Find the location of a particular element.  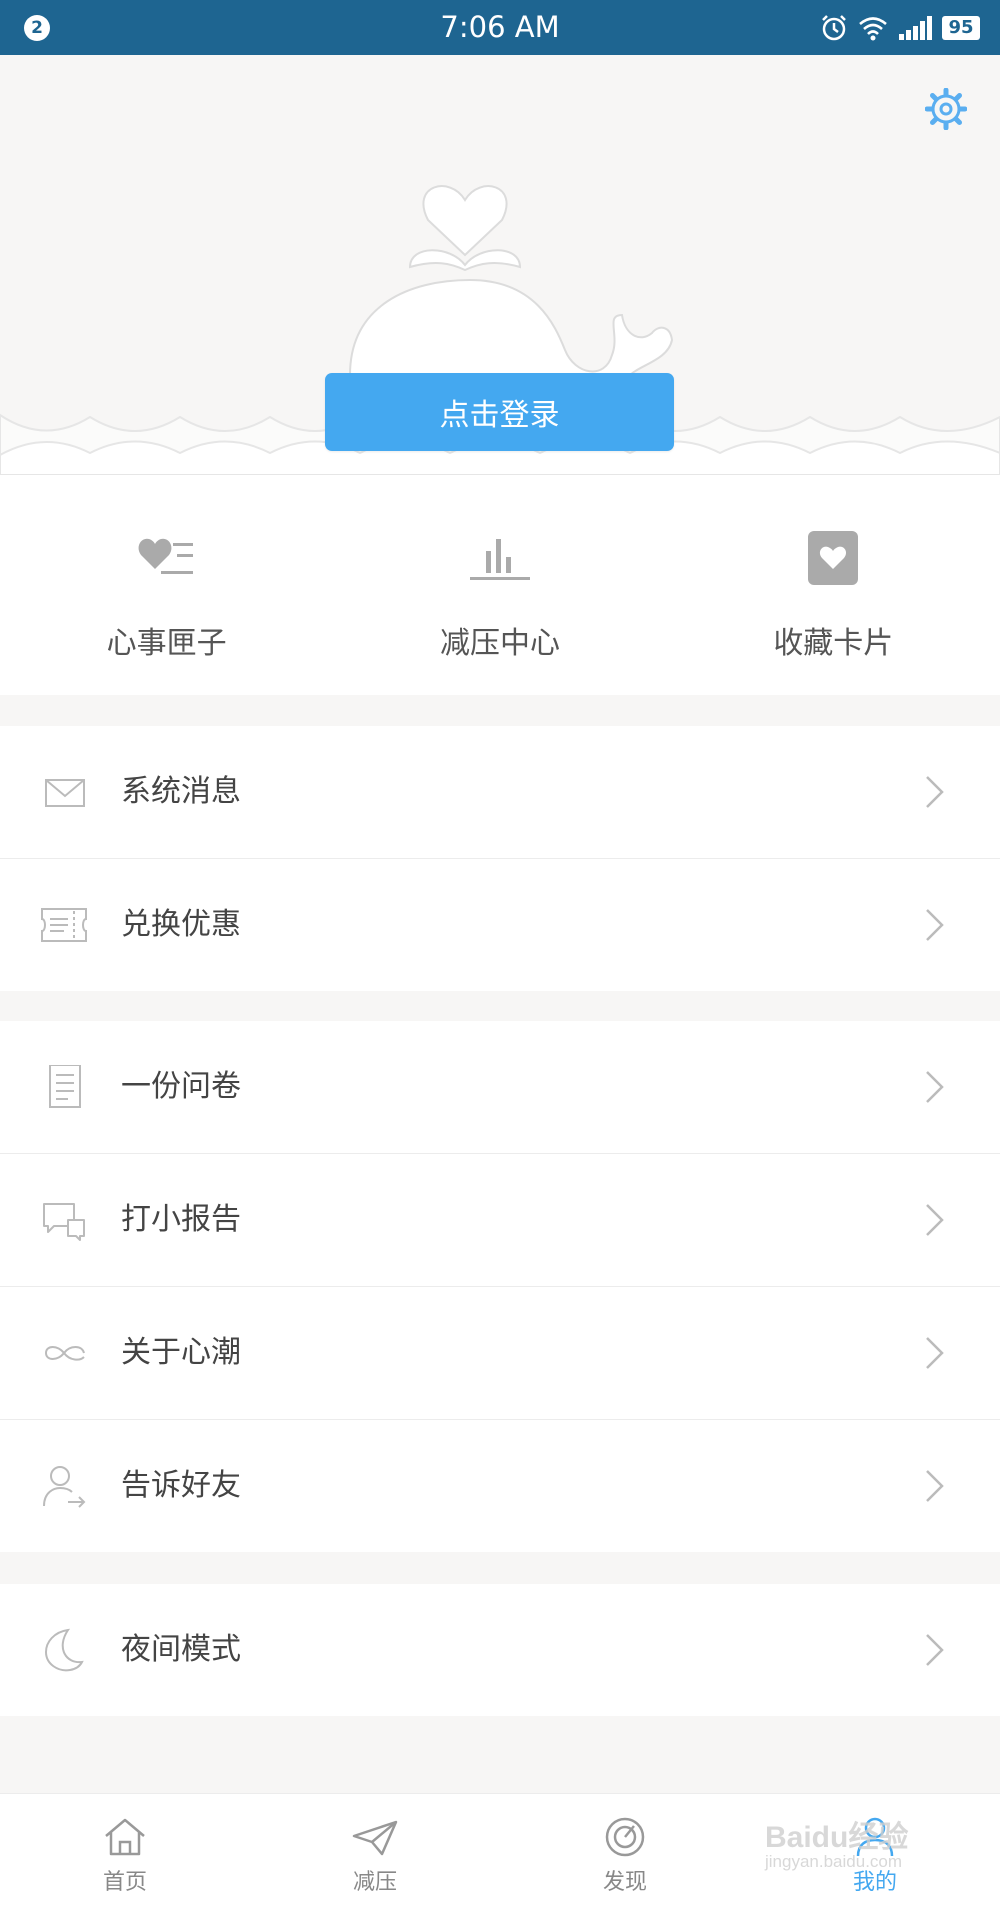

watermark-subtext: jingyan.baidu.com is located at coordinates (834, 1861).